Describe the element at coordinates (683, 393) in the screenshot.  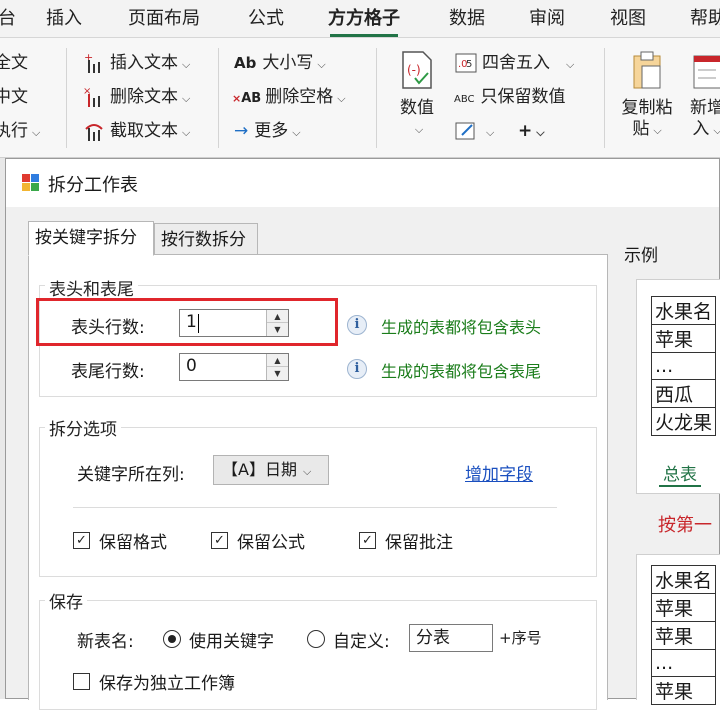
I see `table-row: 西瓜` at that location.